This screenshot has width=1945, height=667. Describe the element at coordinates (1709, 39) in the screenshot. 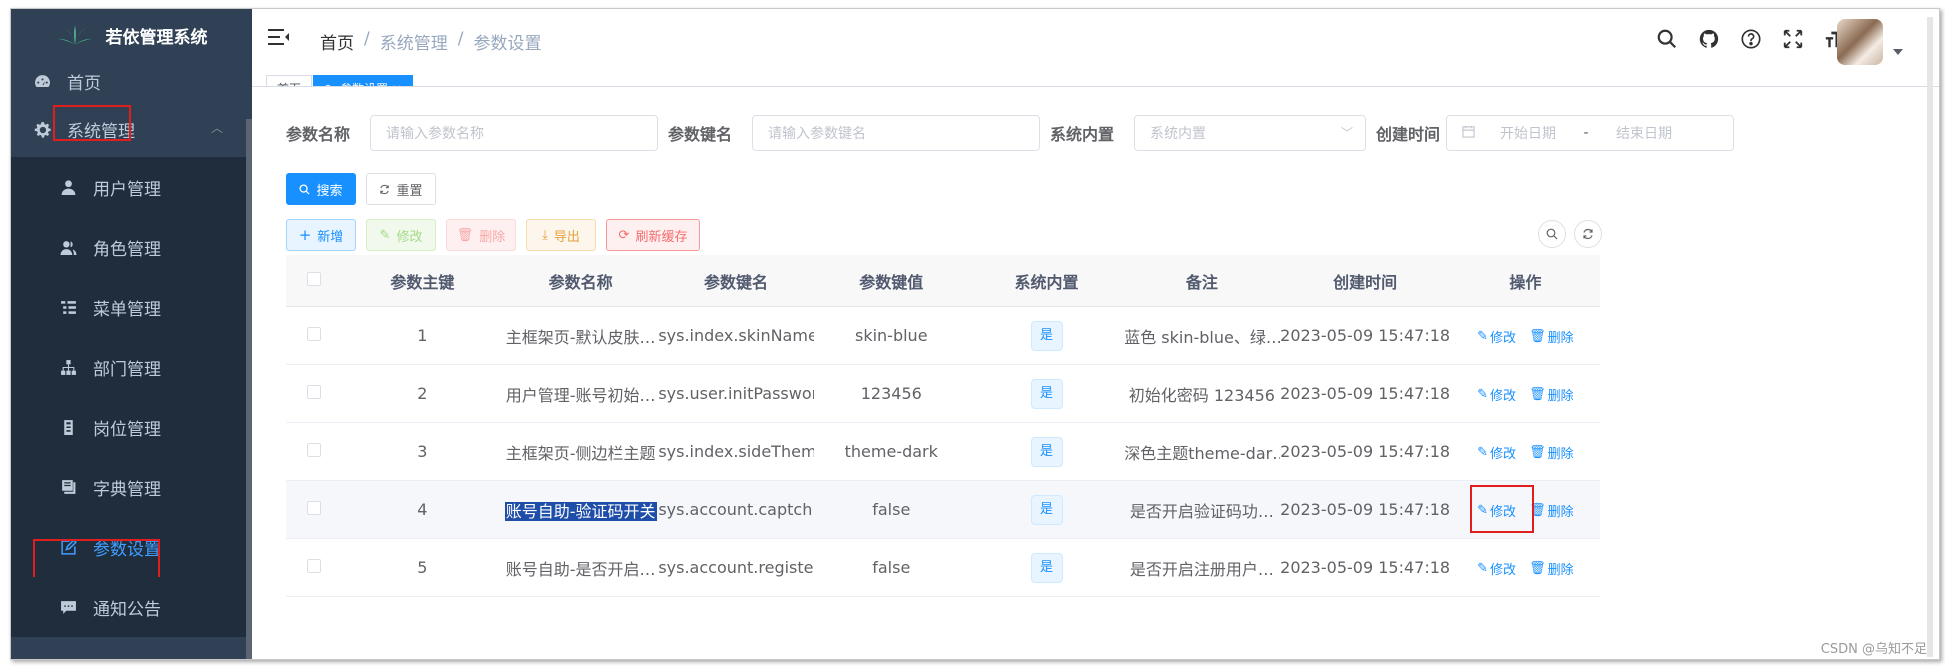

I see `github-icon` at that location.